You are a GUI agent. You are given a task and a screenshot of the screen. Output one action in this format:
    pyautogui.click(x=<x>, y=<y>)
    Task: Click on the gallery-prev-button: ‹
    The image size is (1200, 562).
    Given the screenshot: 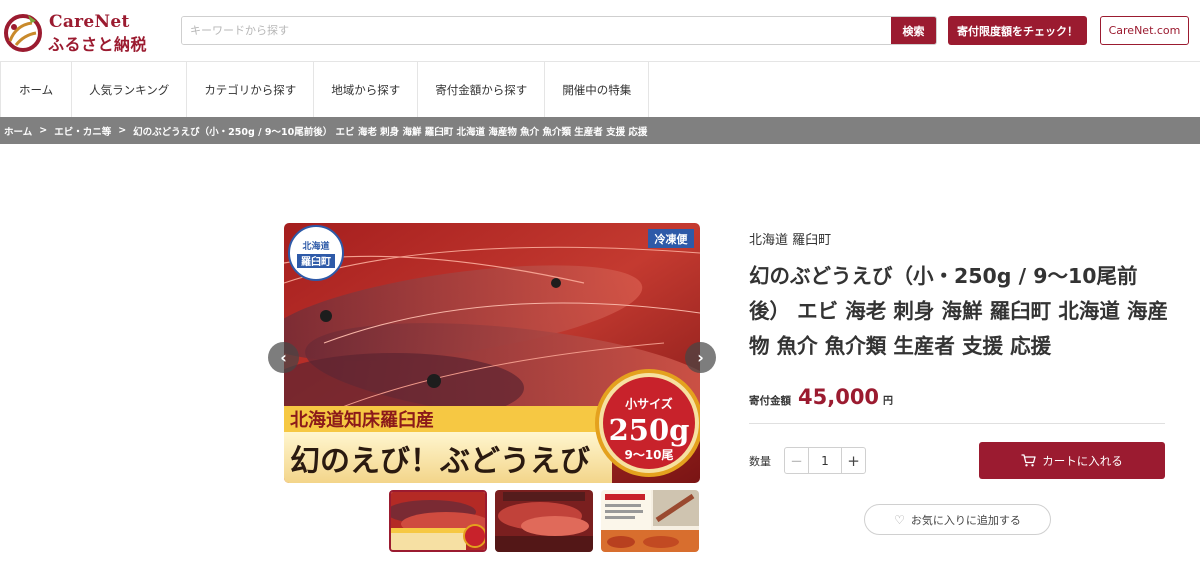 What is the action you would take?
    pyautogui.click(x=283, y=357)
    